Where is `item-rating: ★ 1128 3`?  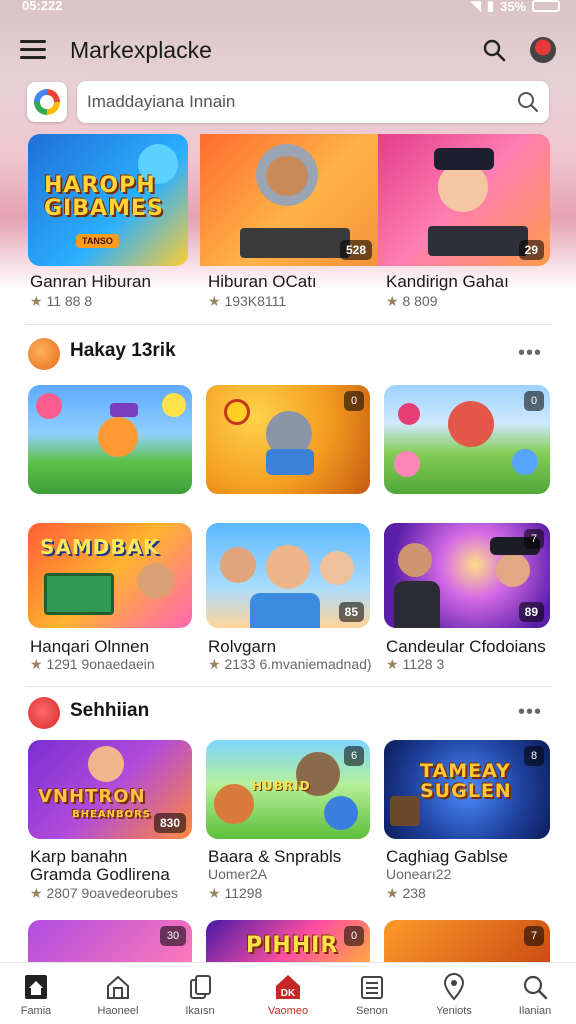 item-rating: ★ 1128 3 is located at coordinates (415, 664).